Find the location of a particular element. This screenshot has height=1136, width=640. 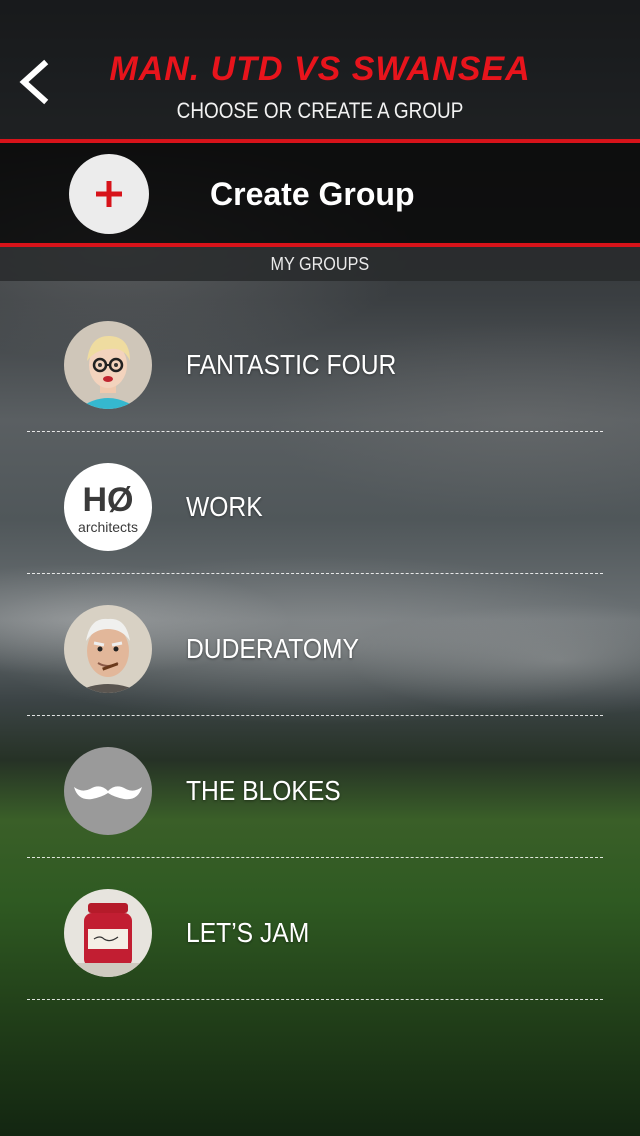

group-item-the-blokes: THE BLOKES is located at coordinates (320, 787).